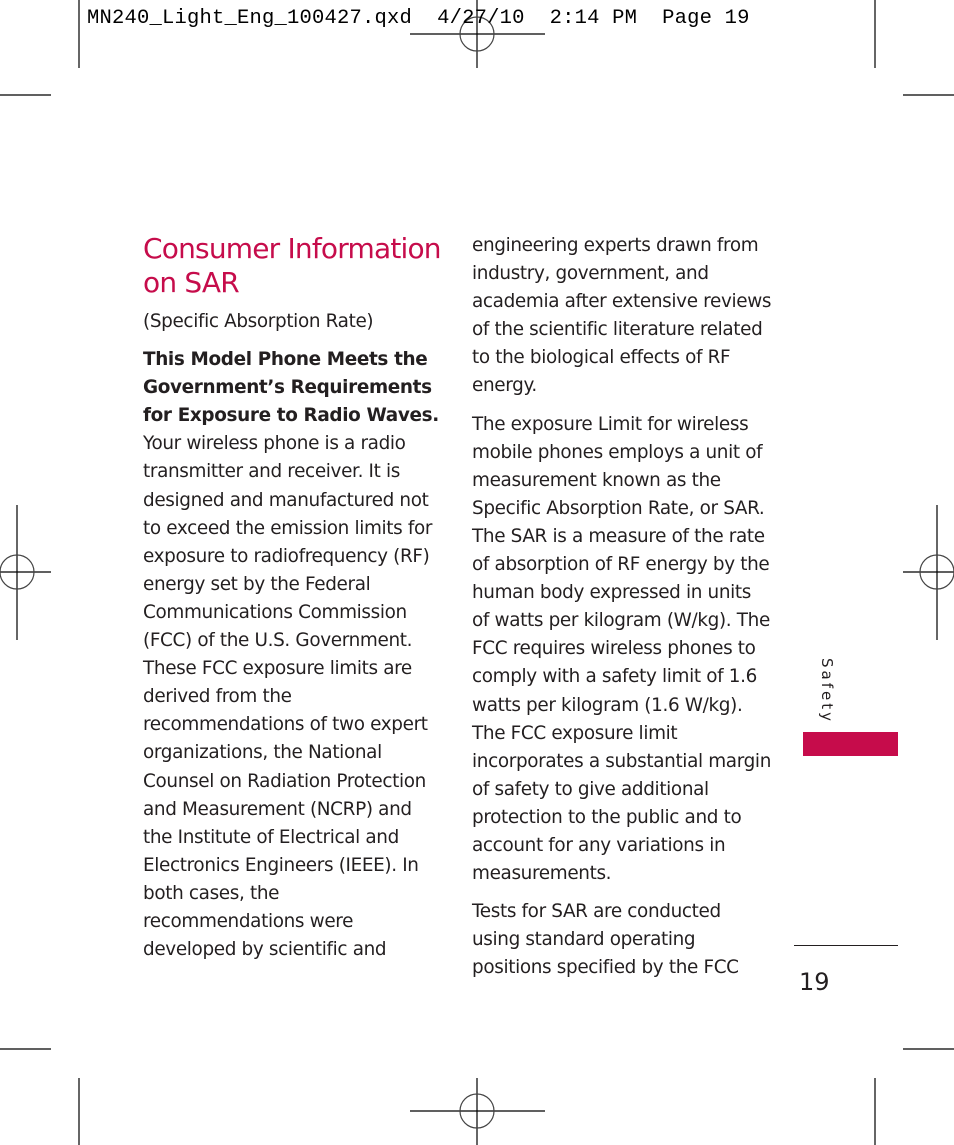  I want to click on section-tab-label: Safety, so click(827, 691).